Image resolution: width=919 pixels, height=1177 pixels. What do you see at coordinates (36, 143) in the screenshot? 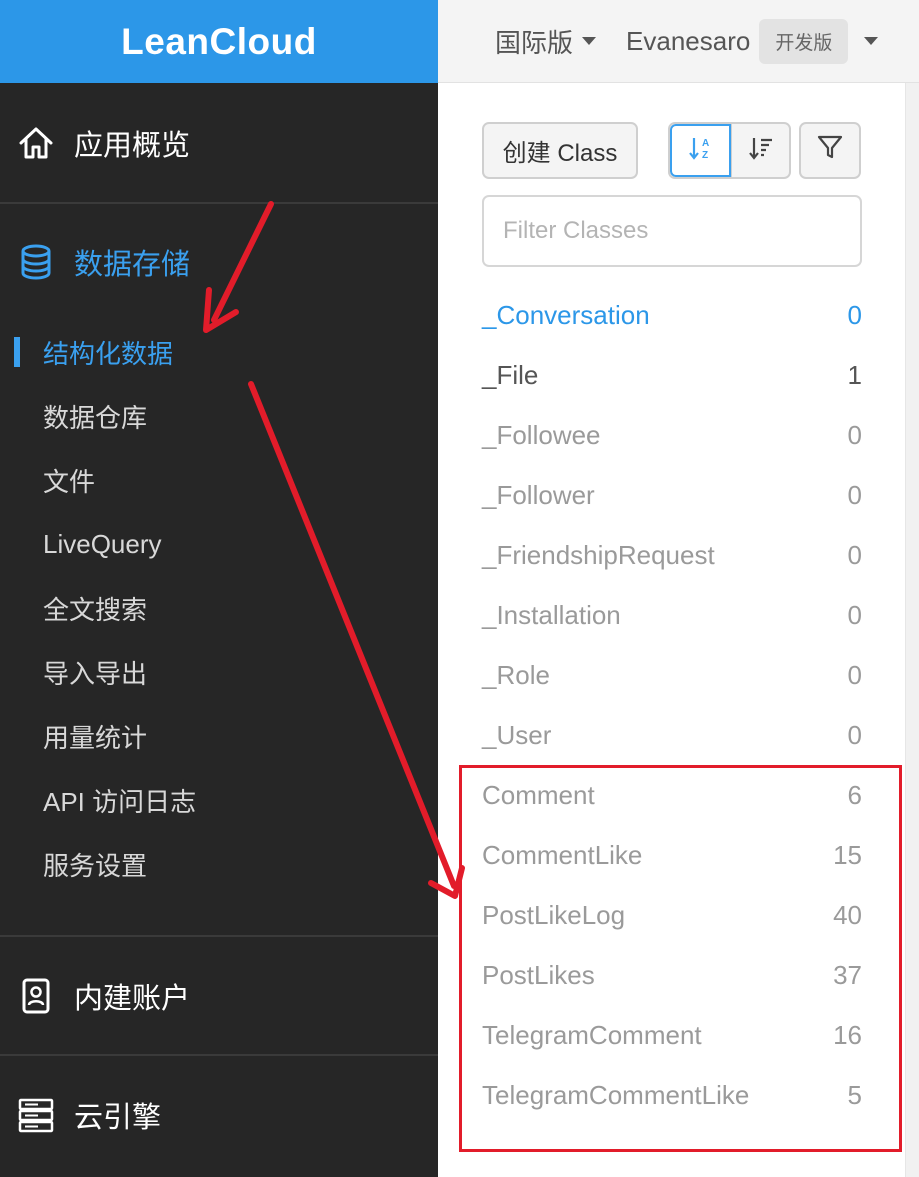
I see `home-icon` at bounding box center [36, 143].